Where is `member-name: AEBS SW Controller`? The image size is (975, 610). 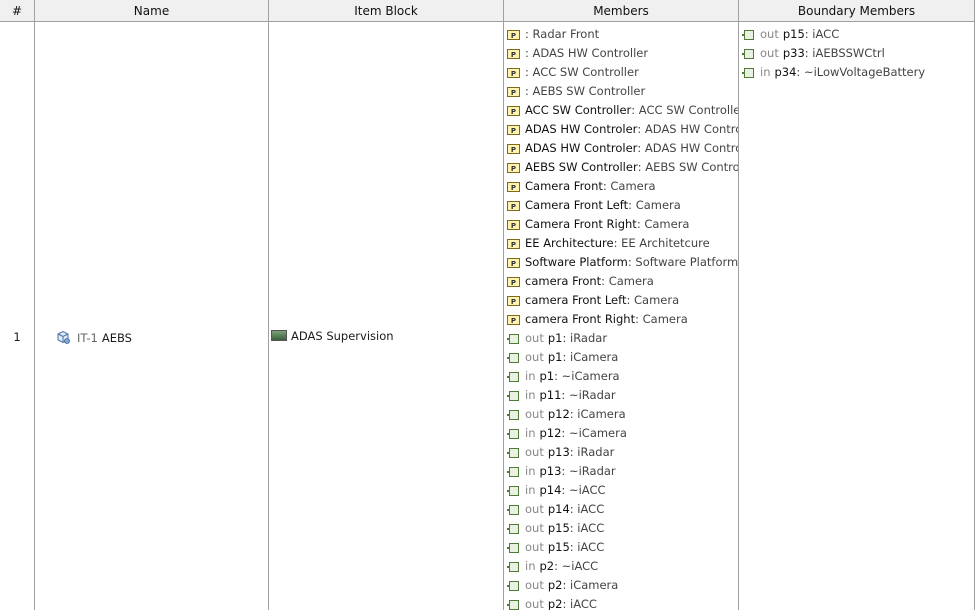
member-name: AEBS SW Controller is located at coordinates (581, 167).